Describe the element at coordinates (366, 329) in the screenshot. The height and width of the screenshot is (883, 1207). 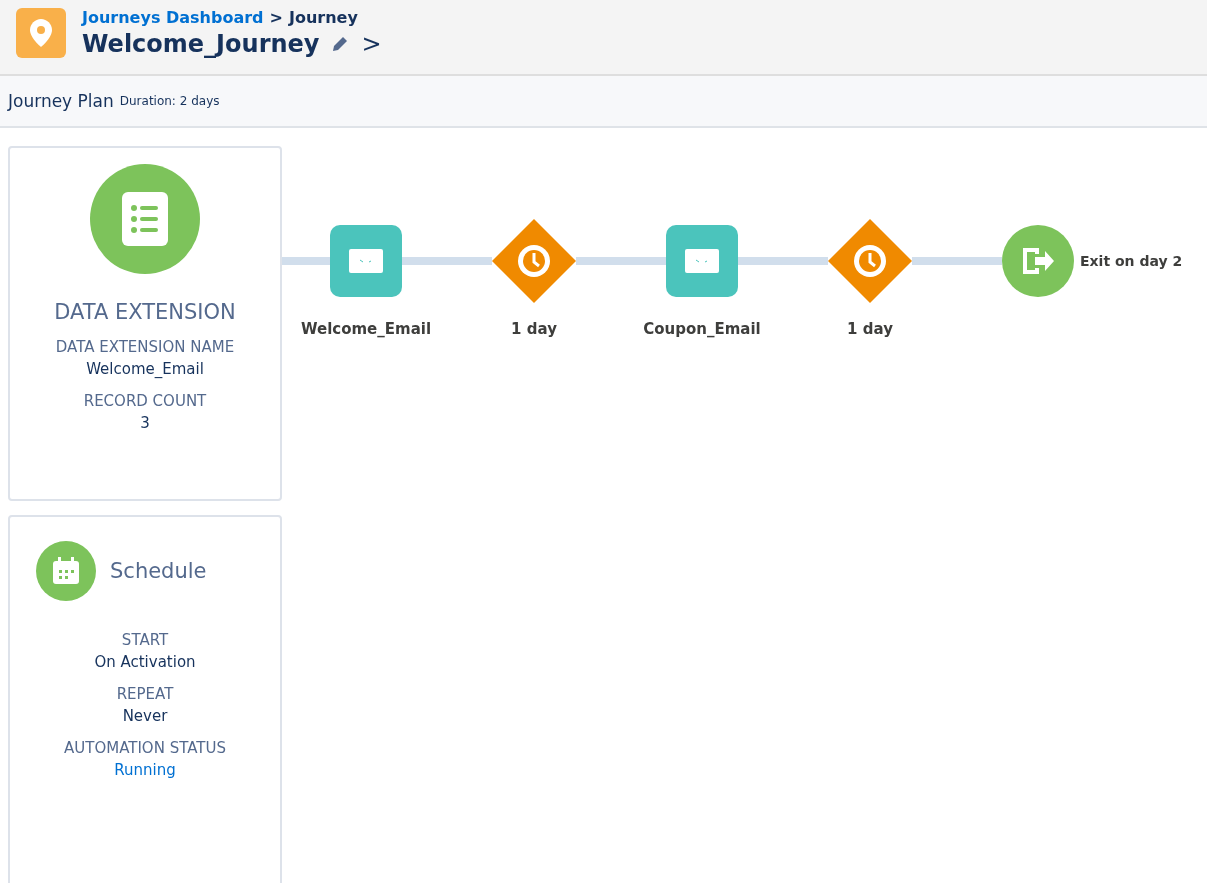
I see `node-label: Welcome_Email` at that location.